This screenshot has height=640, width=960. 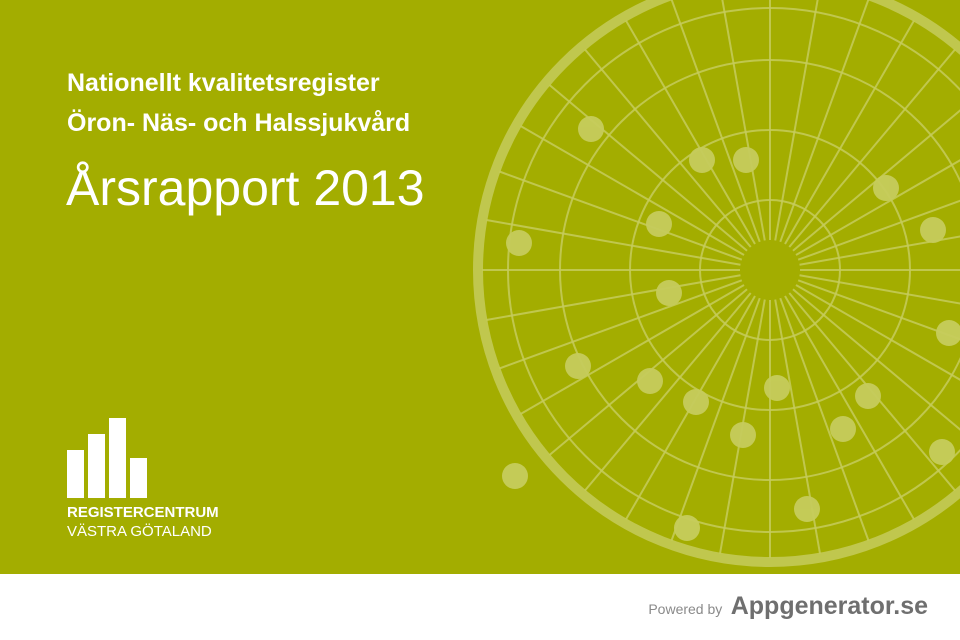 I want to click on logo-text-line2: VÄSTRA GÖTALAND, so click(x=139, y=531).